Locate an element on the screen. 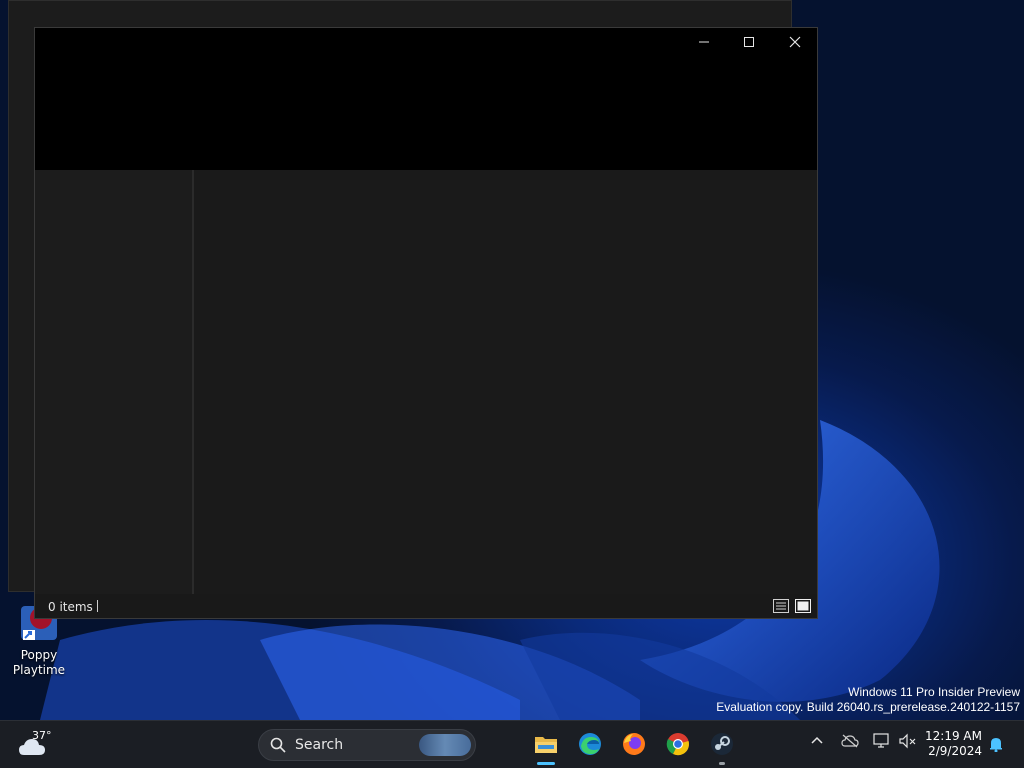 The image size is (1024, 768). weather-widget: 37° is located at coordinates (38, 744).